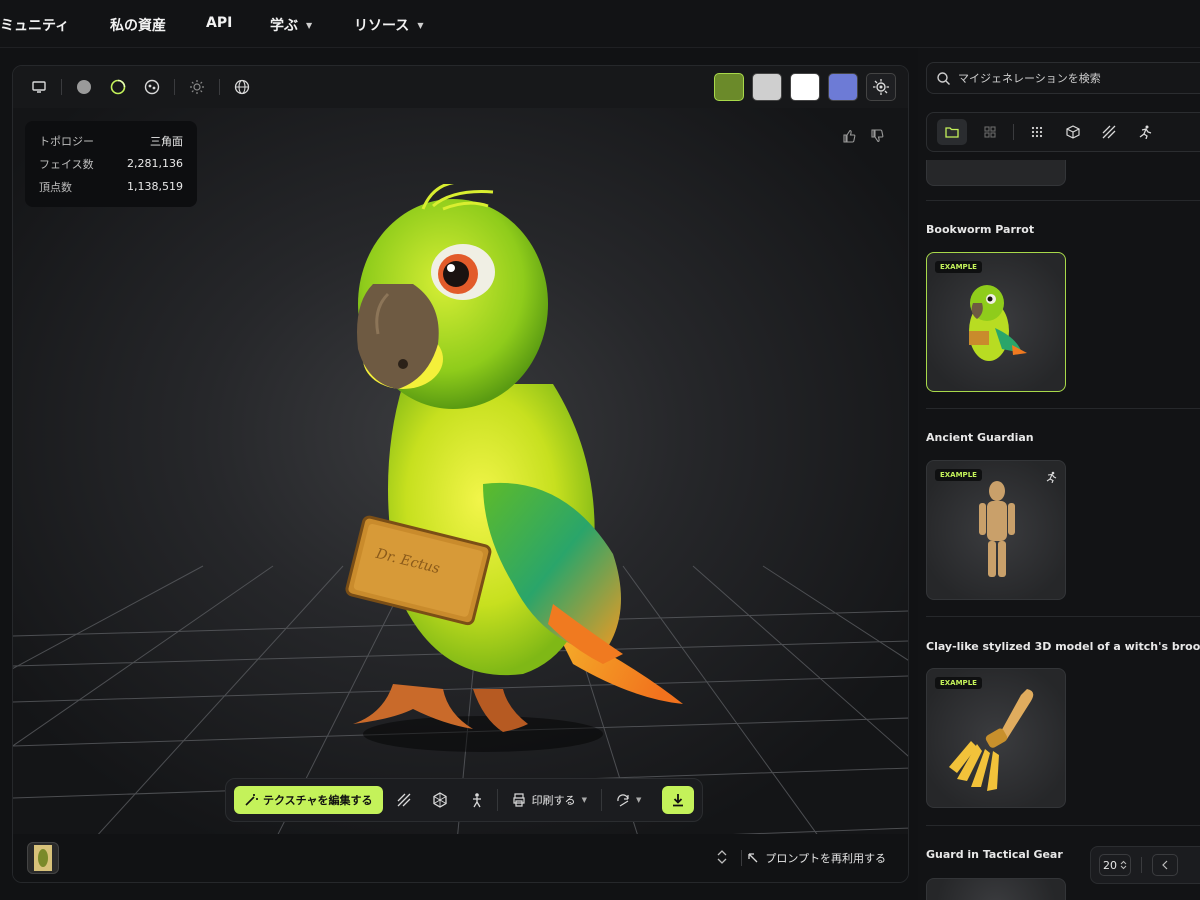 The height and width of the screenshot is (900, 1200). I want to click on material-sphere-icon, so click(118, 87).